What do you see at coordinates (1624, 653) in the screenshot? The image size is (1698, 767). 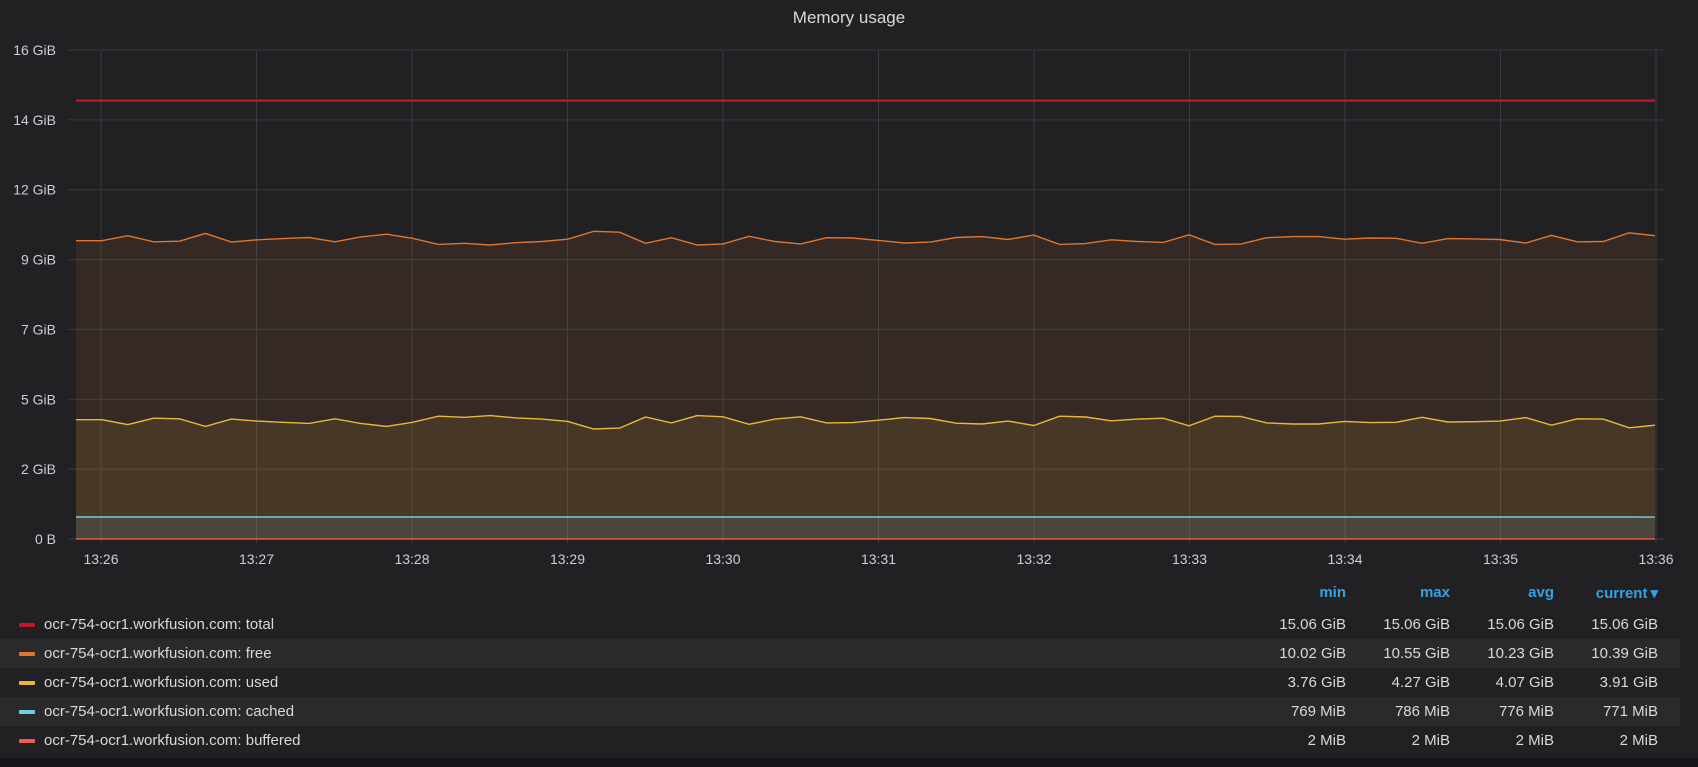 I see `legend-value-current: 10.39 GiB` at bounding box center [1624, 653].